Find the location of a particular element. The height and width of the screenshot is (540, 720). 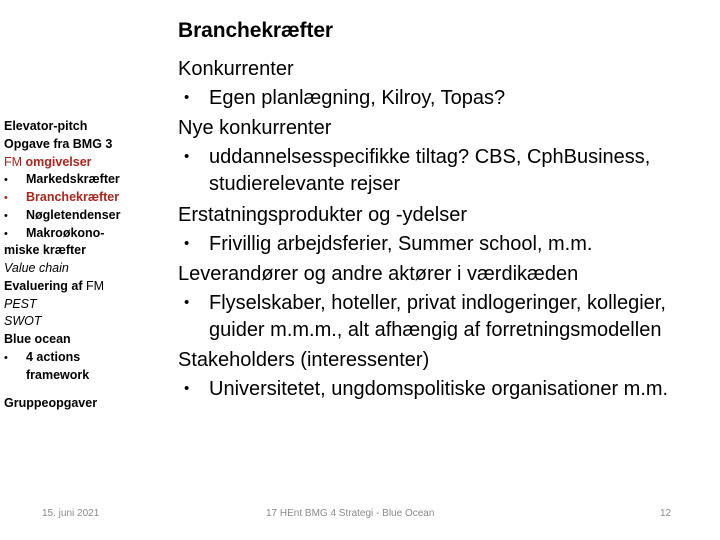

sidebar-item-fm-omgivelser: FM omgivelser is located at coordinates (88, 163).